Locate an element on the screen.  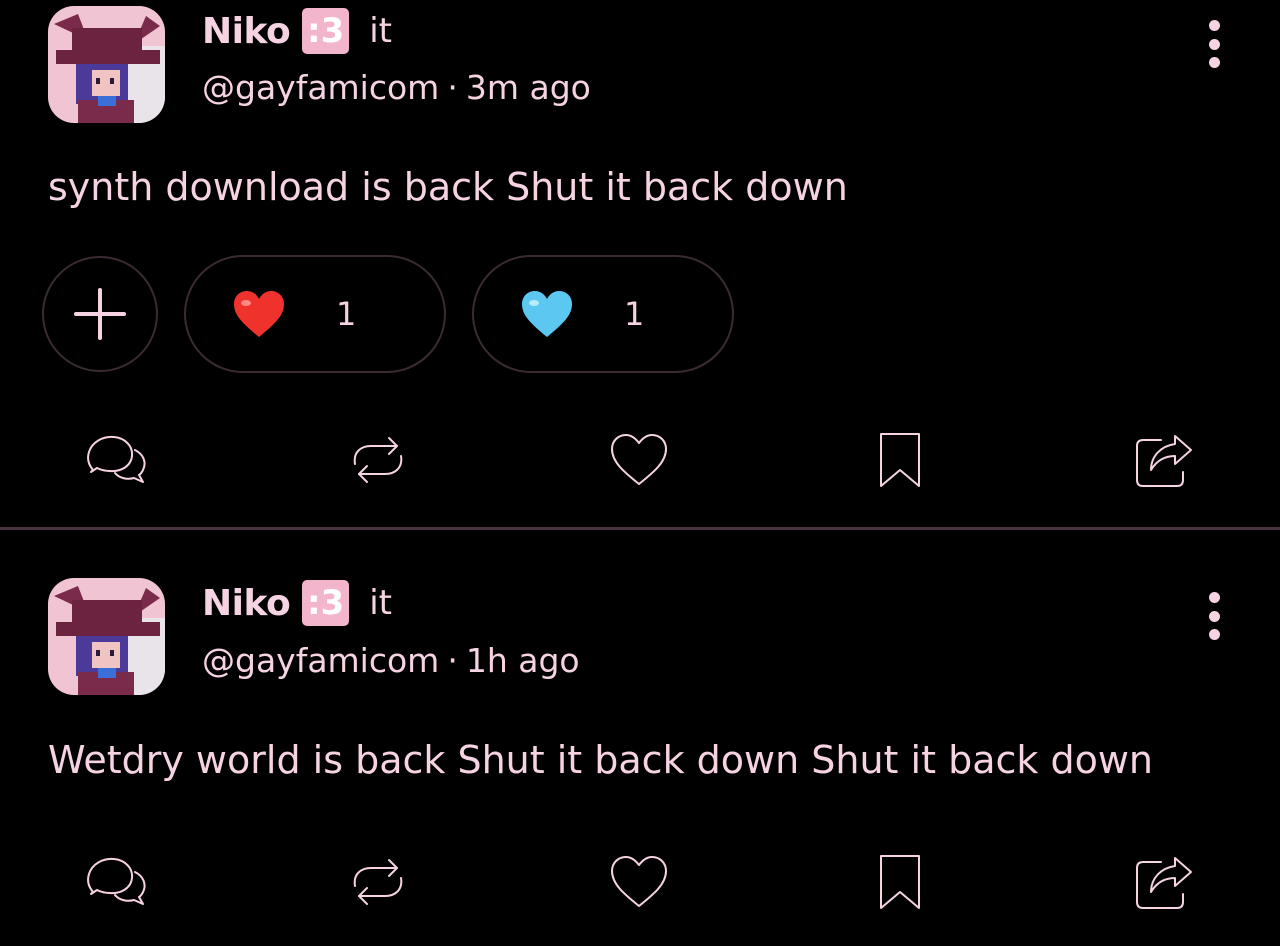
handle-row: @gayfamicom · 3m ago is located at coordinates (396, 87).